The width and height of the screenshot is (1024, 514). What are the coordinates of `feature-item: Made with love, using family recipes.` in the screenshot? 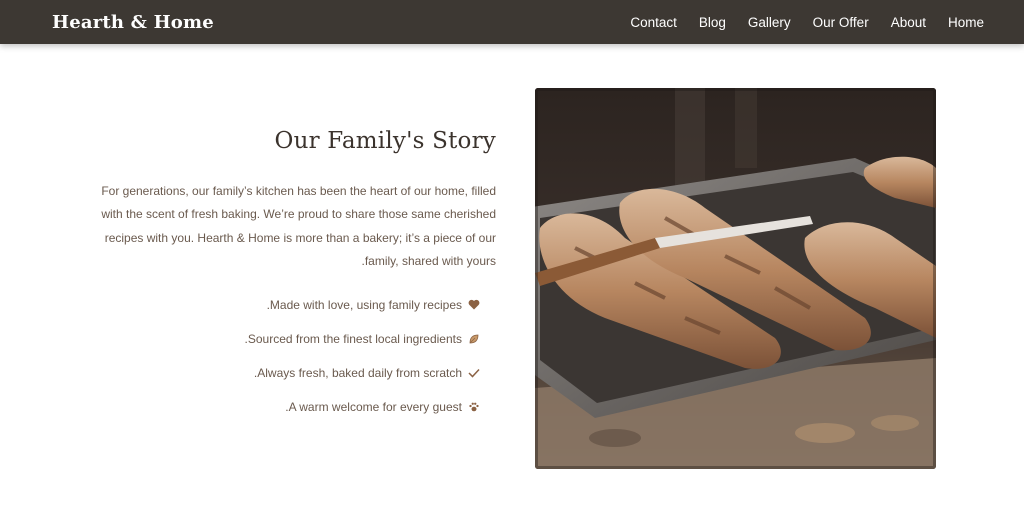 It's located at (286, 305).